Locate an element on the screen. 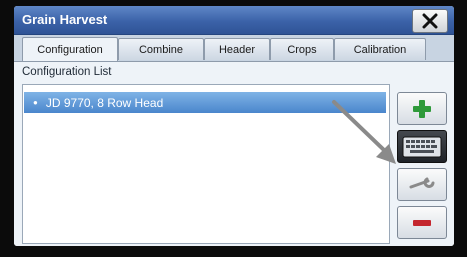  tab-label: Configuration is located at coordinates (70, 49).